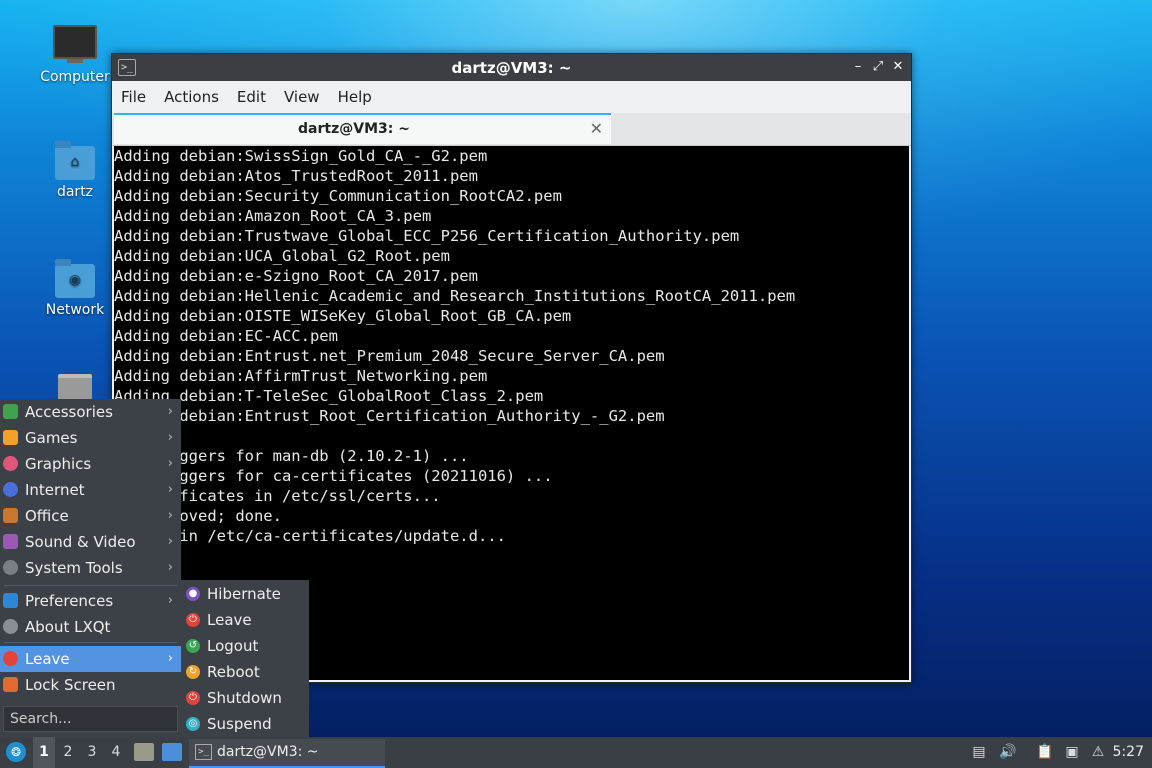  What do you see at coordinates (193, 646) in the screenshot?
I see `logout-icon: ↺` at bounding box center [193, 646].